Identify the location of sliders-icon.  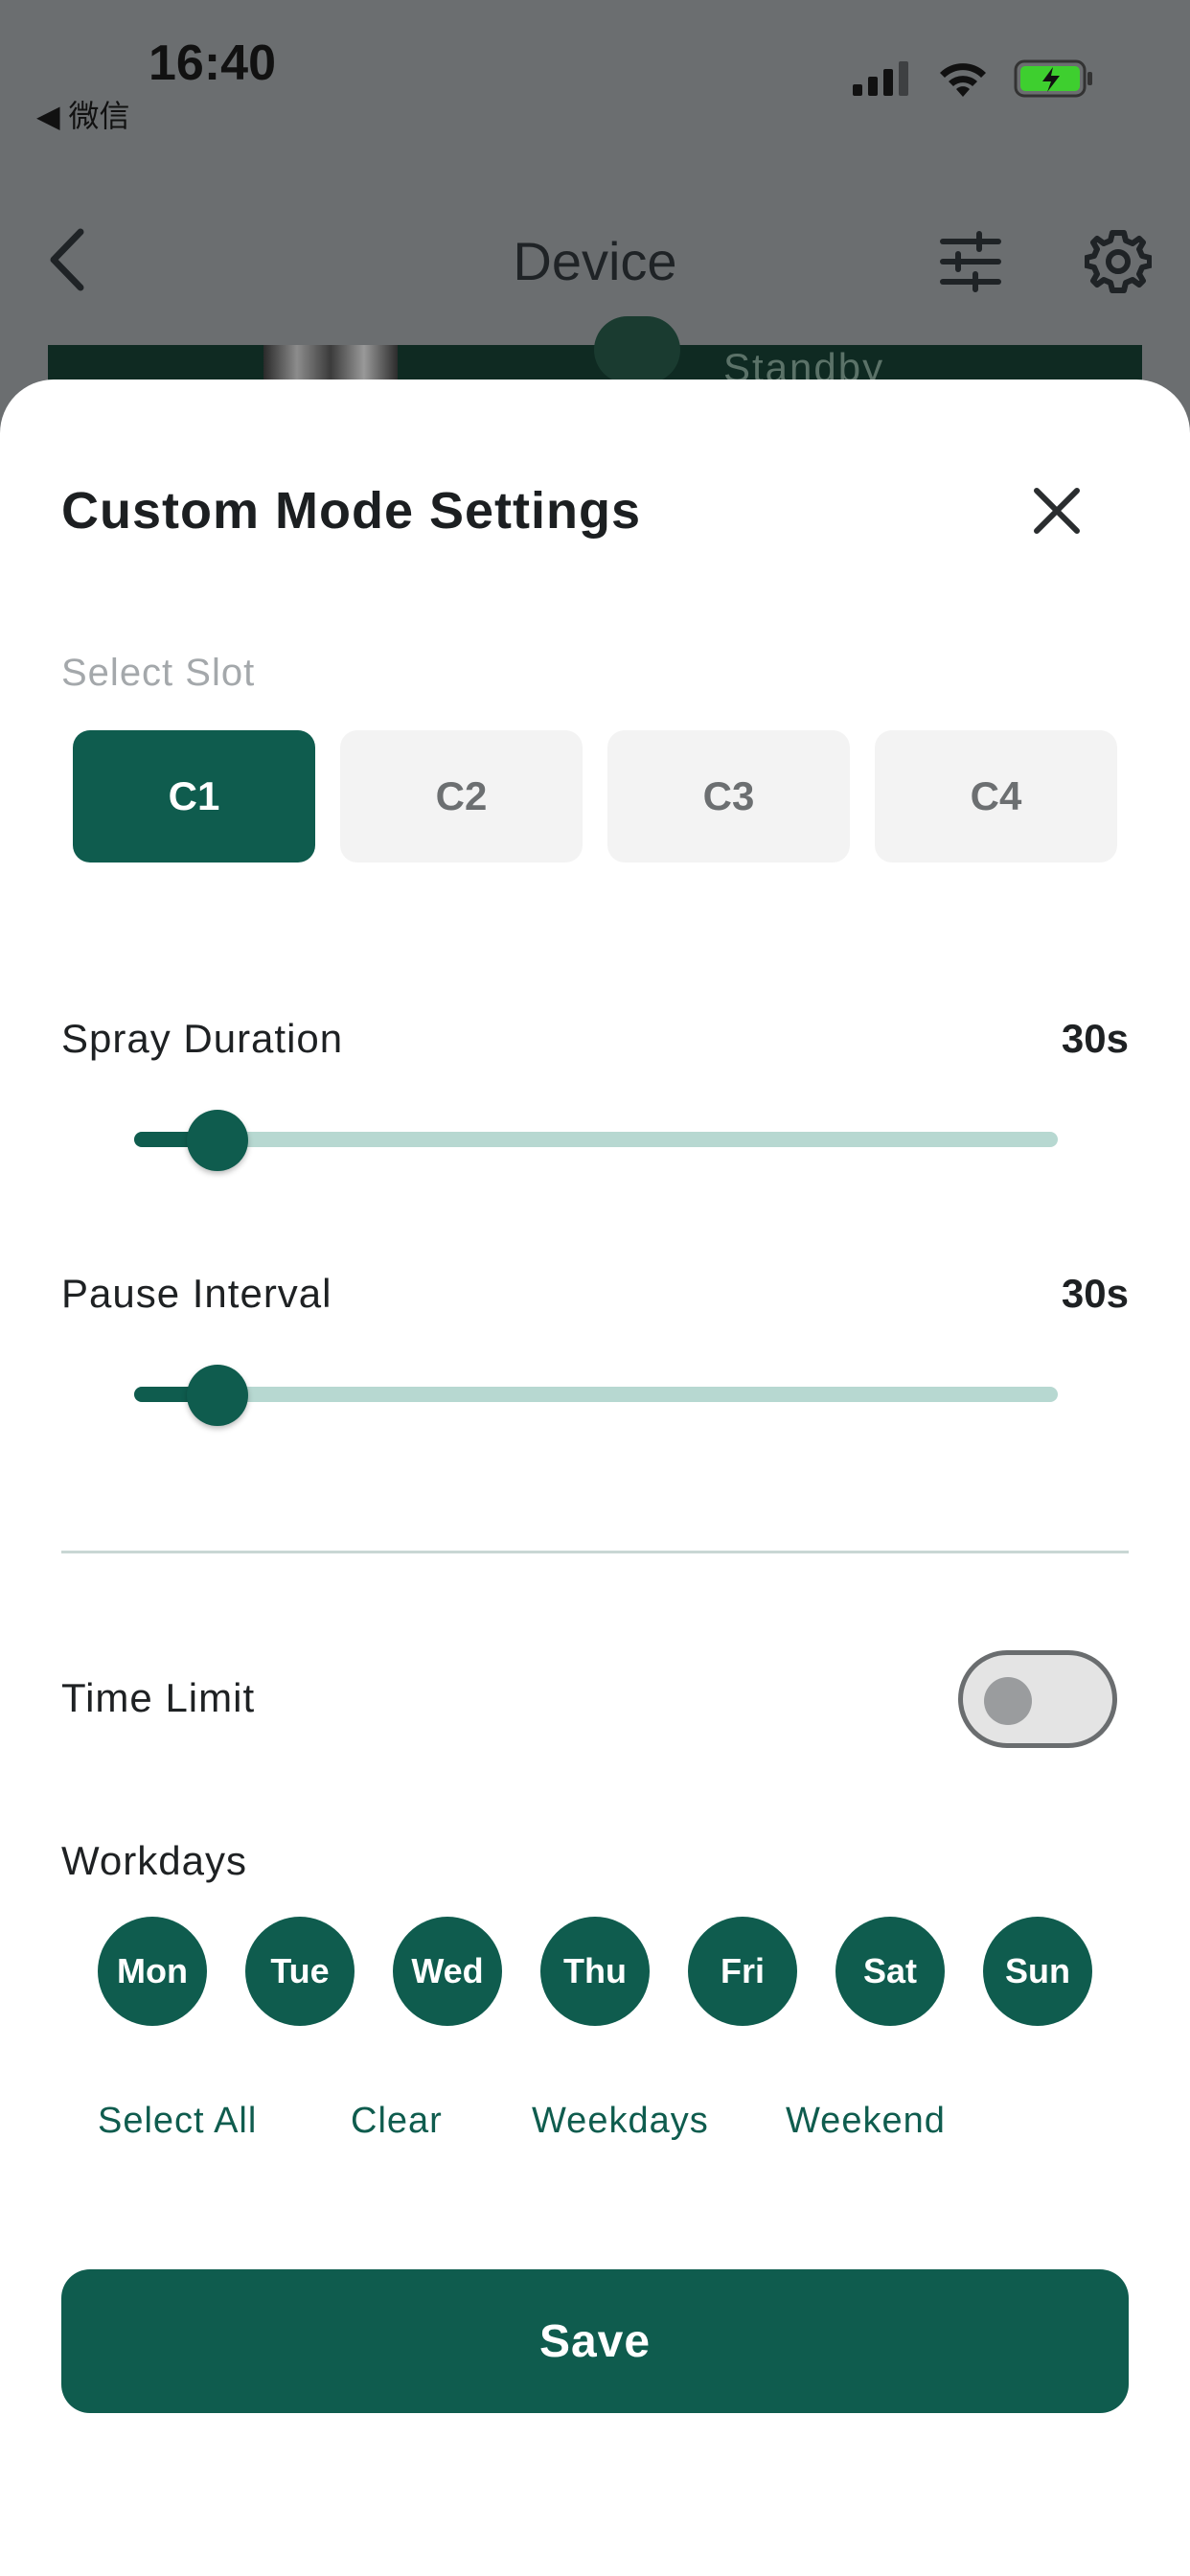
(971, 261).